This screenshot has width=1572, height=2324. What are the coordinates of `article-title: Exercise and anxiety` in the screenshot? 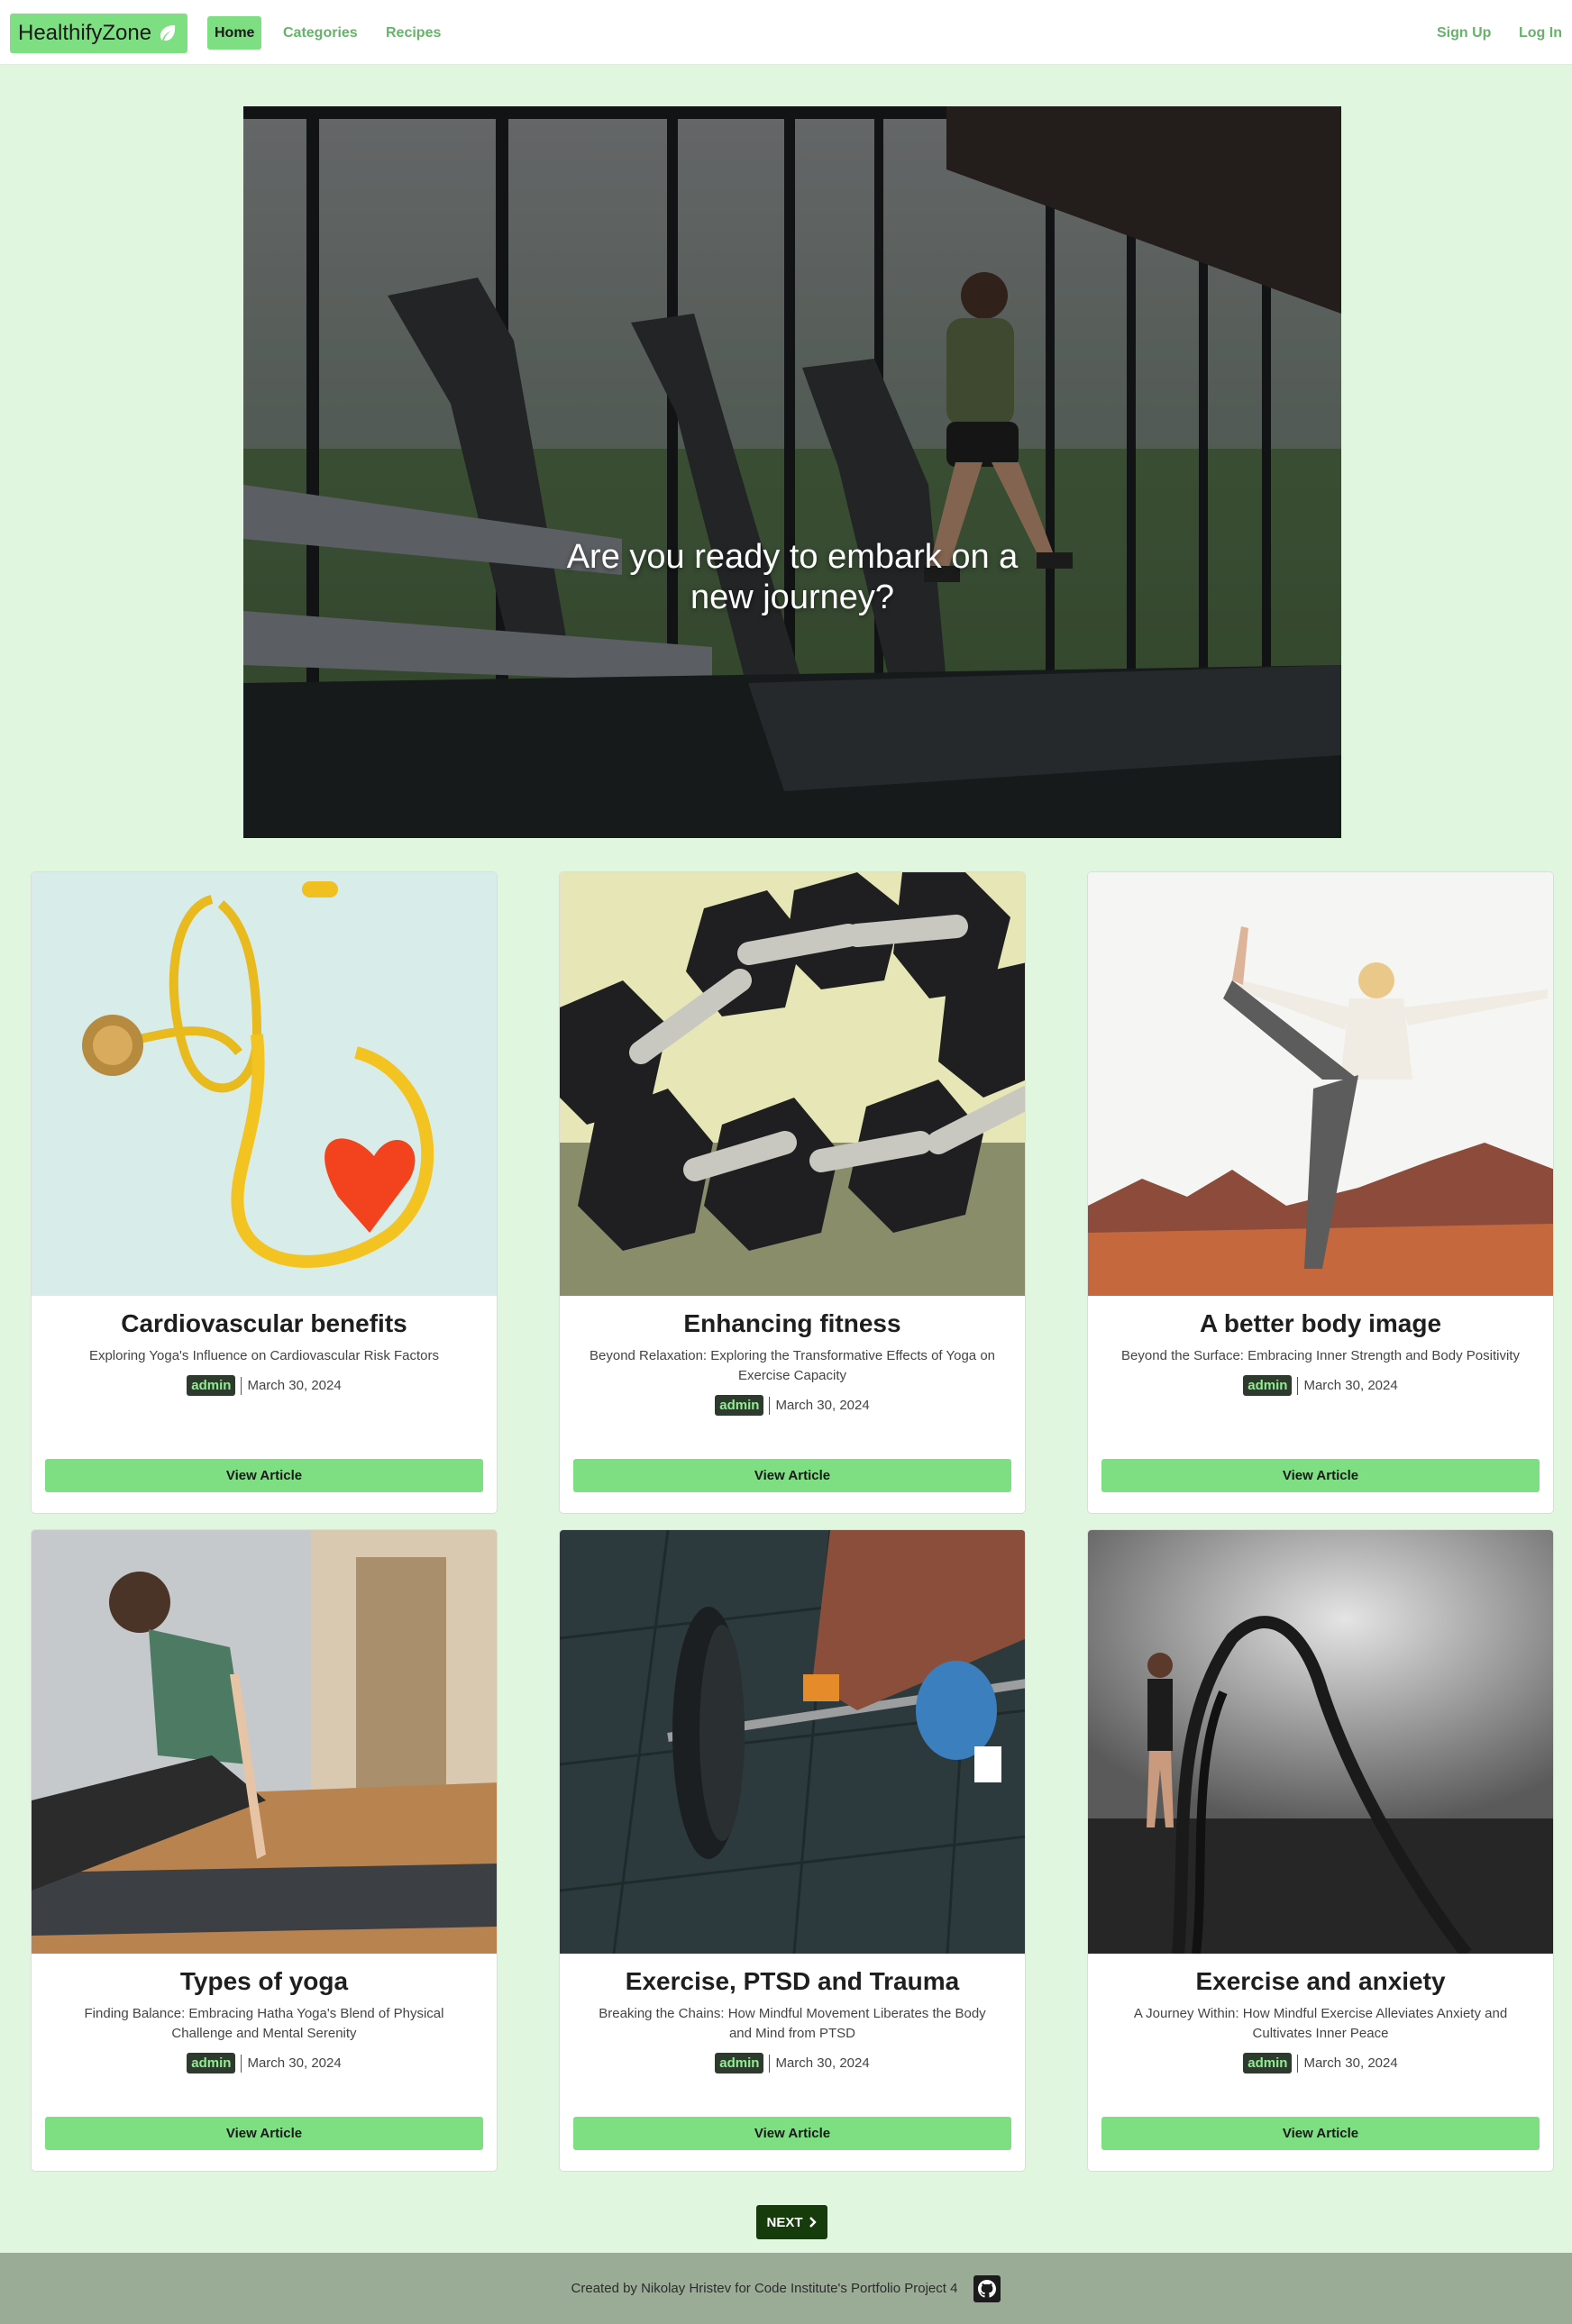 It's located at (1320, 1981).